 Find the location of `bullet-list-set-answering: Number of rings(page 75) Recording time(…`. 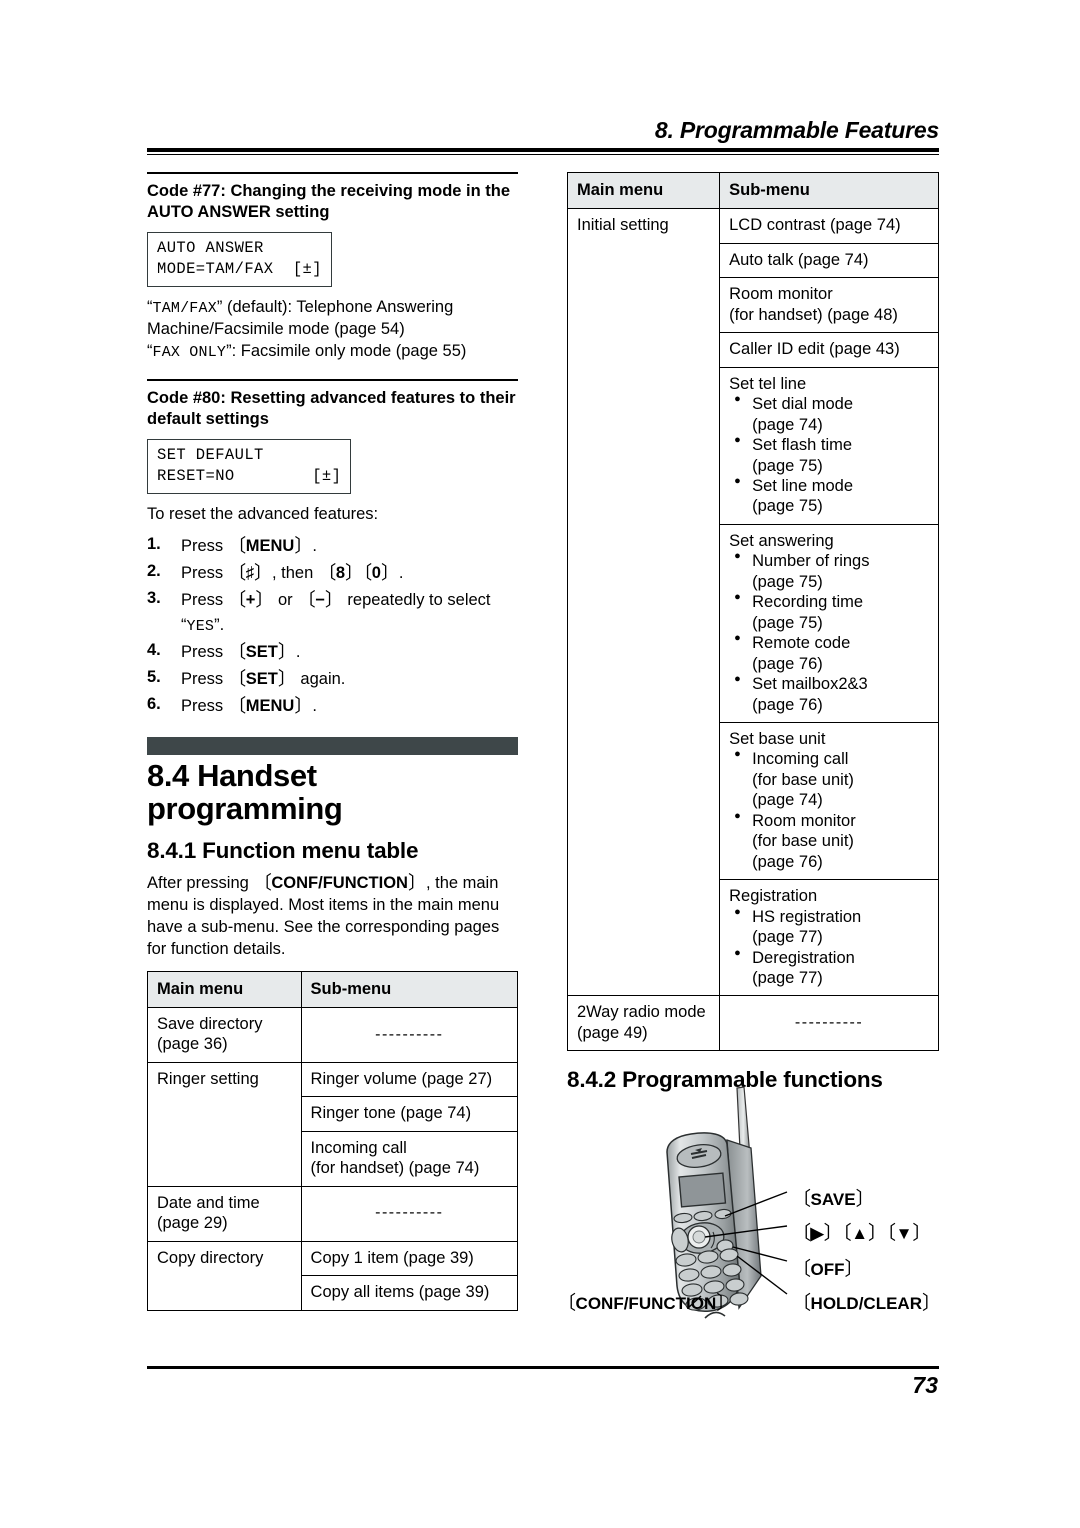

bullet-list-set-answering: Number of rings(page 75) Recording time(… is located at coordinates (829, 632).